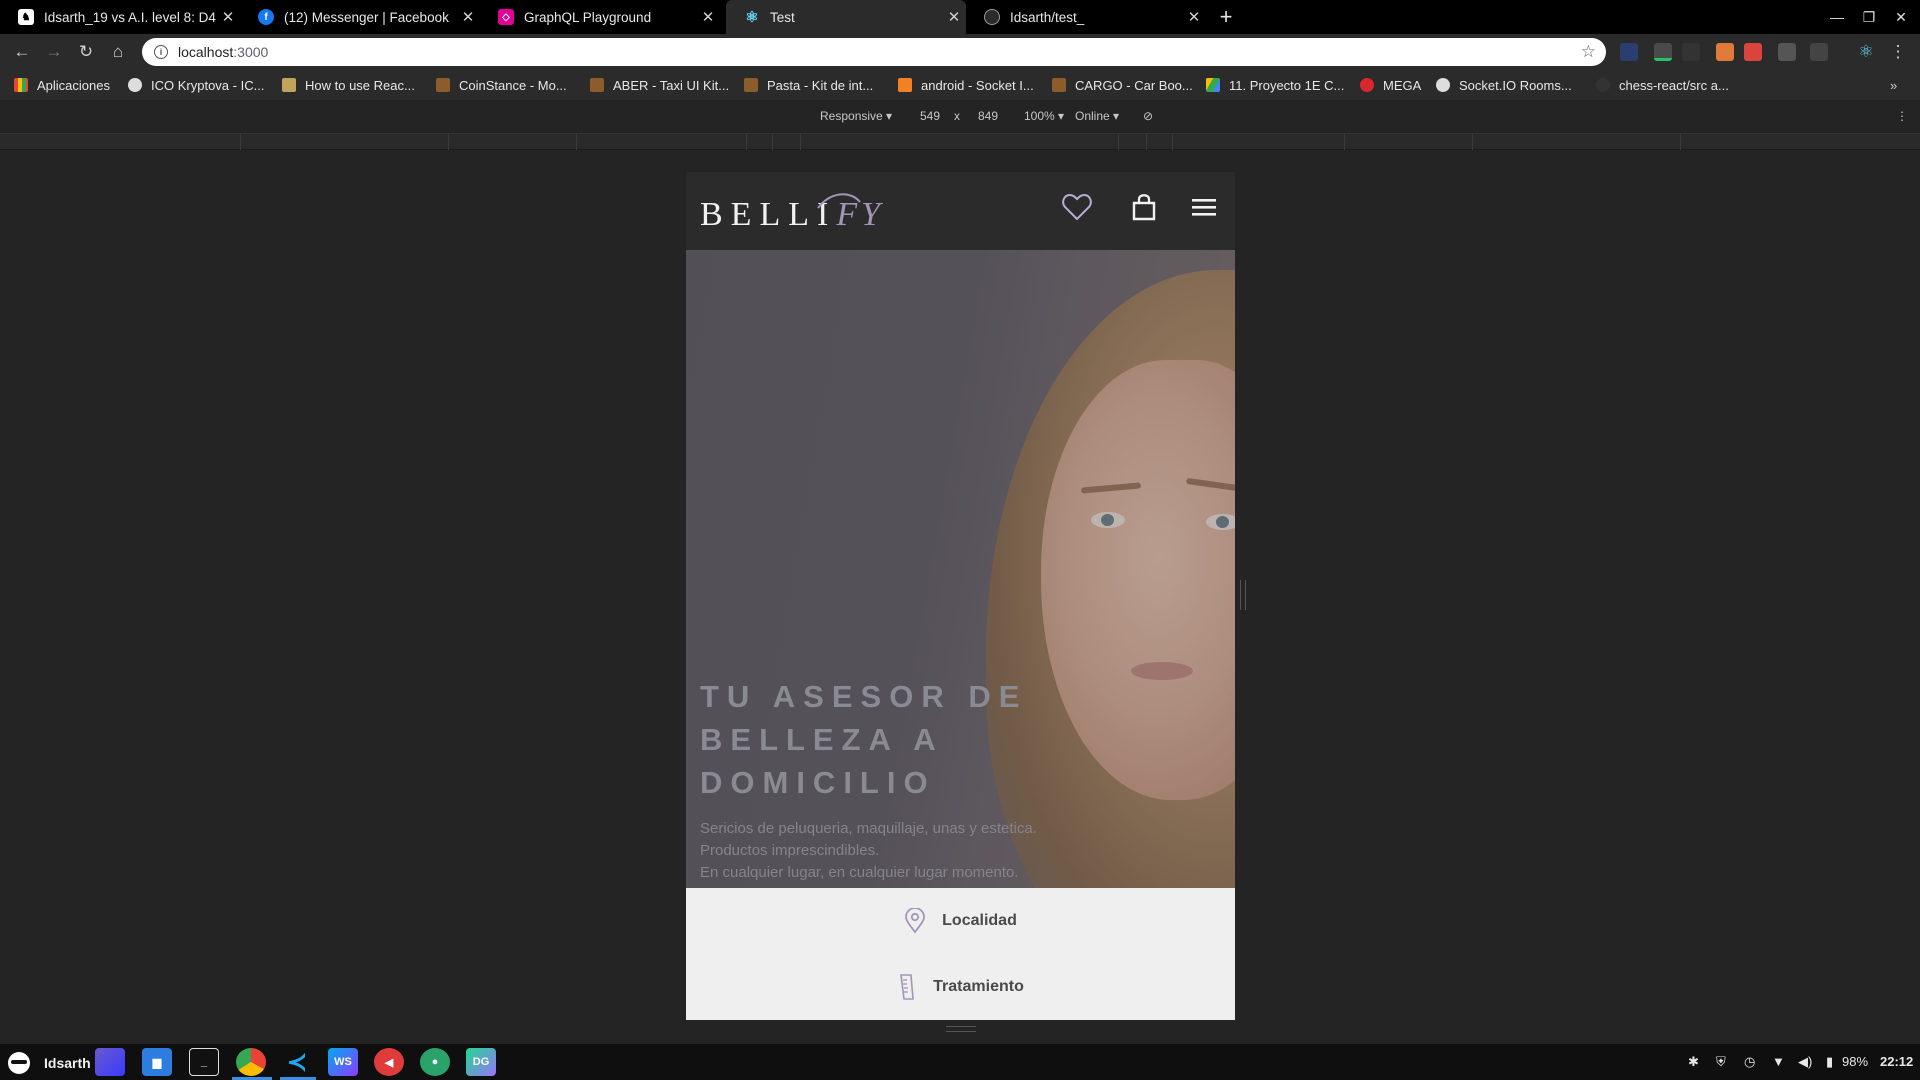 The width and height of the screenshot is (1920, 1080). What do you see at coordinates (1896, 1061) in the screenshot?
I see `system-time: 22:12` at bounding box center [1896, 1061].